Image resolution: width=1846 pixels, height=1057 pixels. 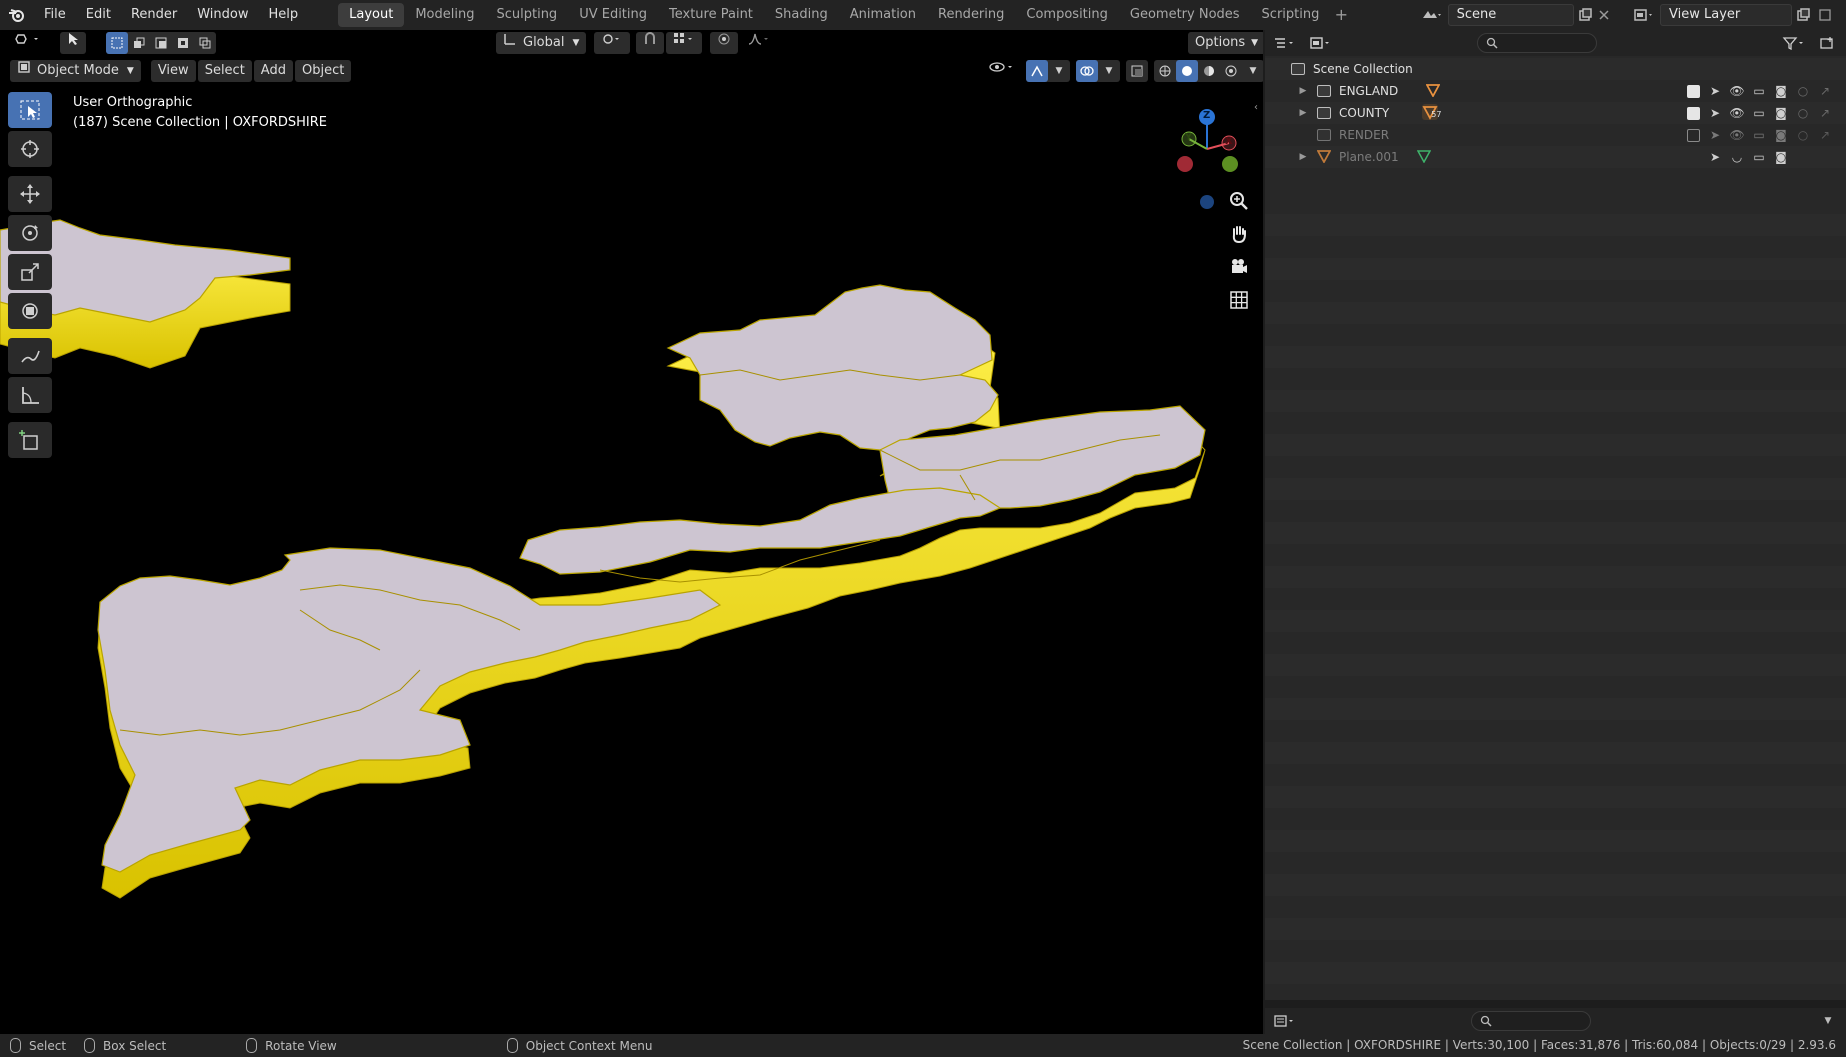 I want to click on material-shading-icon, so click(x=1209, y=71).